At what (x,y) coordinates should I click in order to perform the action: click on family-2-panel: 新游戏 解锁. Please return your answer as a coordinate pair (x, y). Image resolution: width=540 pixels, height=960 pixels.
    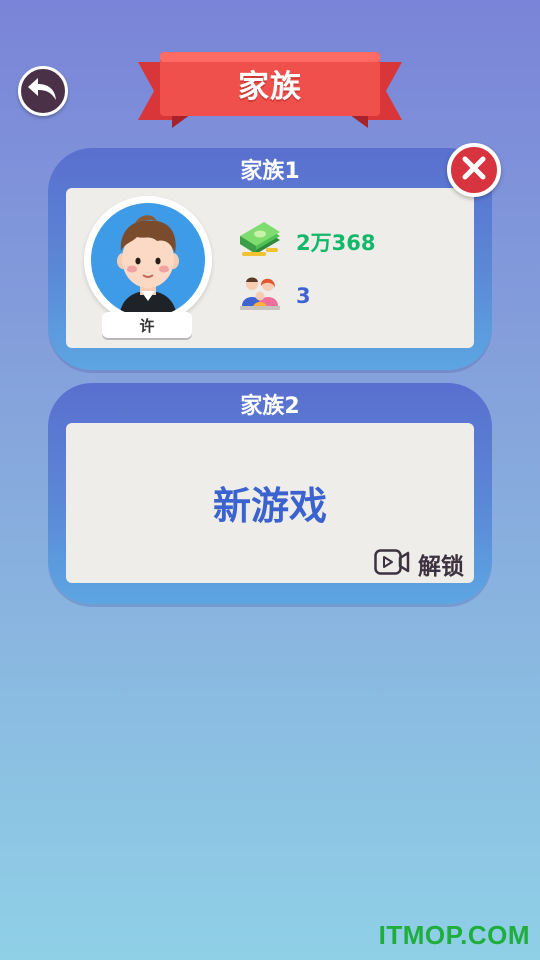
    Looking at the image, I should click on (270, 503).